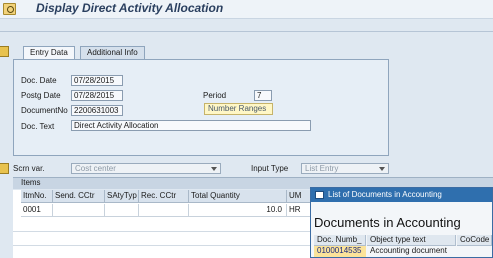  I want to click on input-type-select: List Entry, so click(345, 168).